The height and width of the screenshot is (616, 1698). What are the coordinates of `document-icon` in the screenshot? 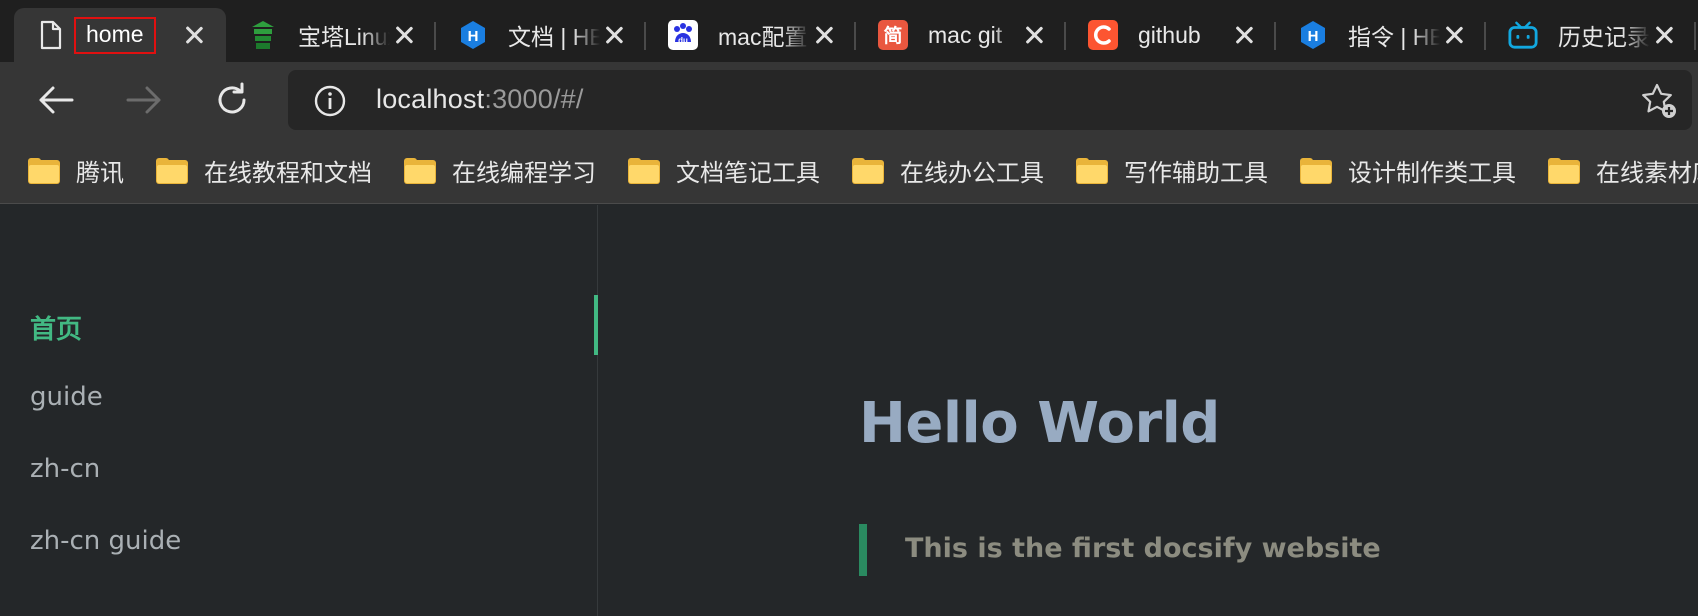 It's located at (51, 35).